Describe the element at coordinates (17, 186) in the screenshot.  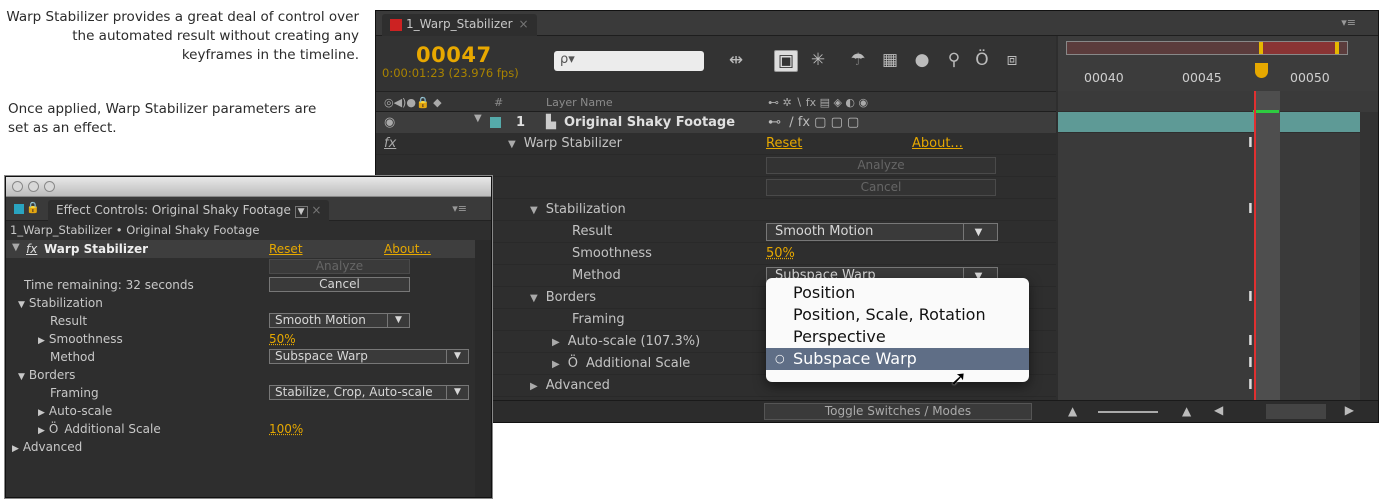
I see `close-window-icon` at that location.